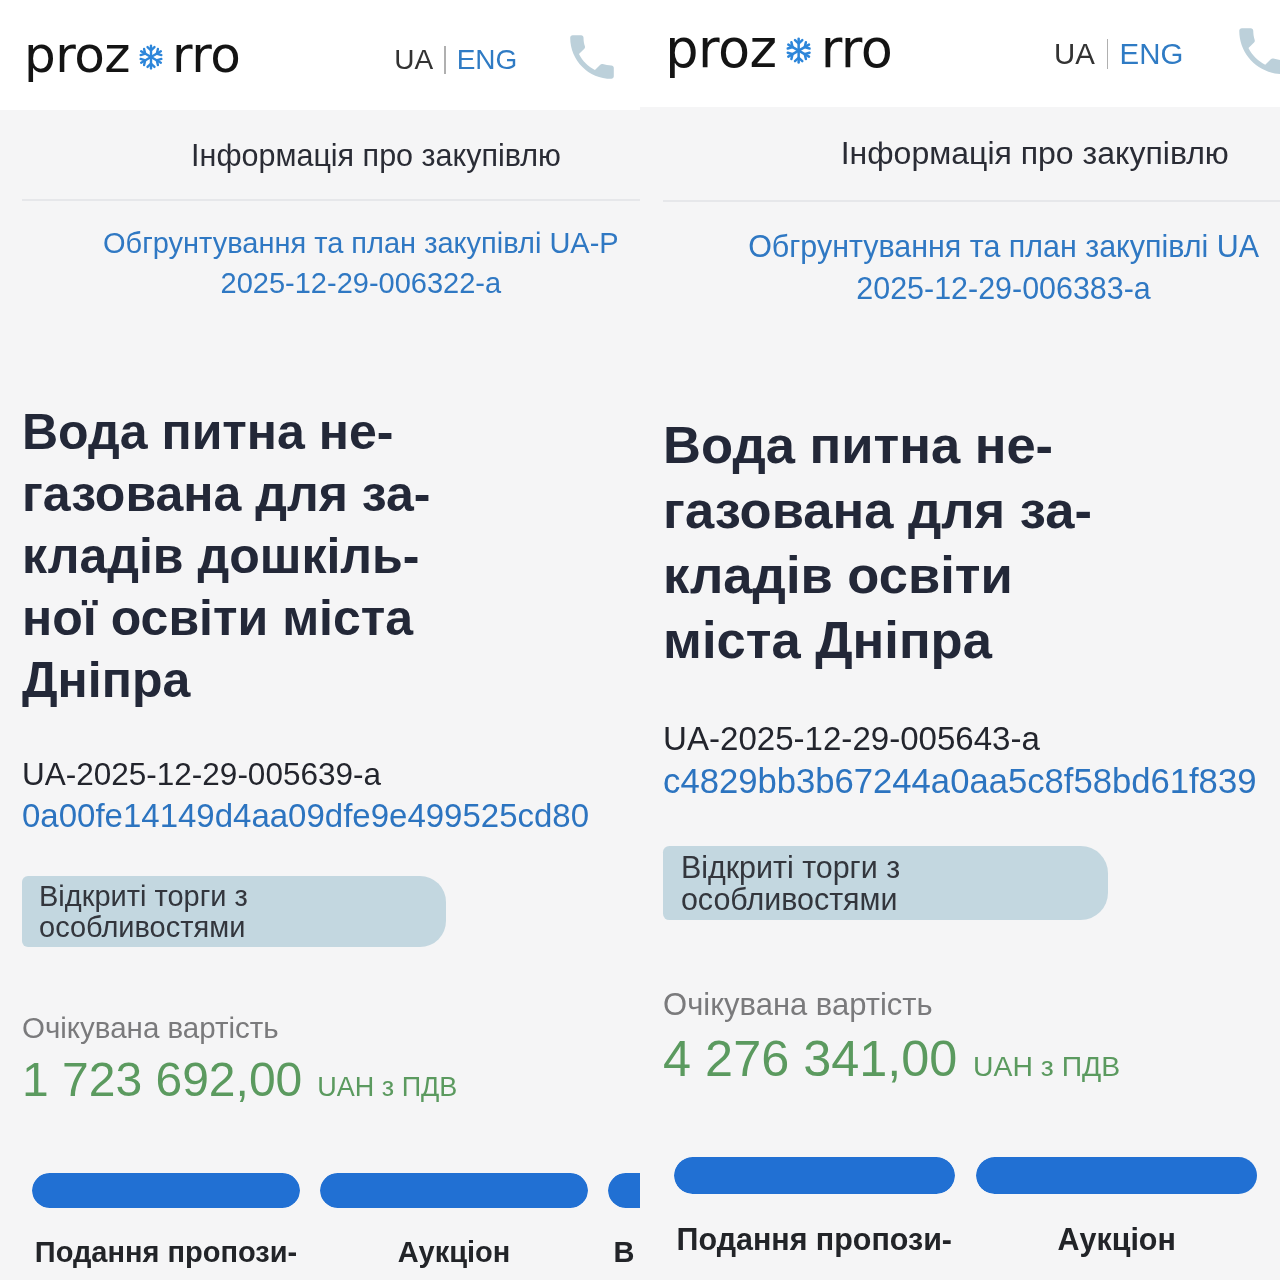  What do you see at coordinates (810, 1060) in the screenshot?
I see `expected-value-amount: 4 276 341,00` at bounding box center [810, 1060].